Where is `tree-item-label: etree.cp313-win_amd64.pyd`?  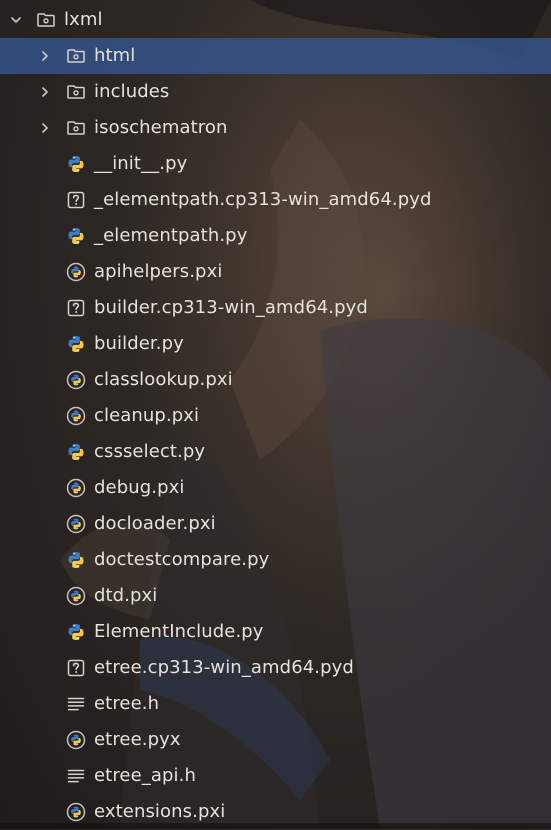 tree-item-label: etree.cp313-win_amd64.pyd is located at coordinates (224, 667).